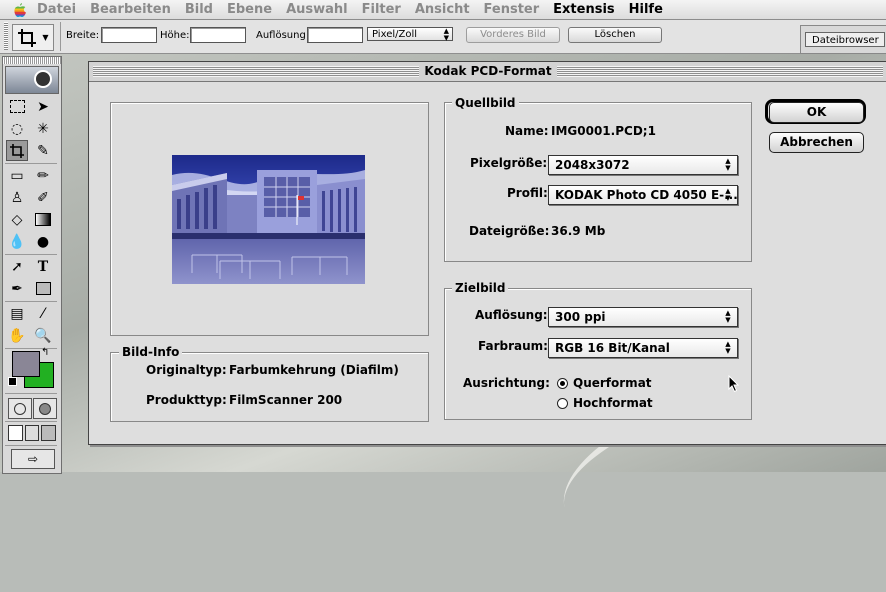 Image resolution: width=886 pixels, height=592 pixels. I want to click on shape-icon, so click(43, 288).